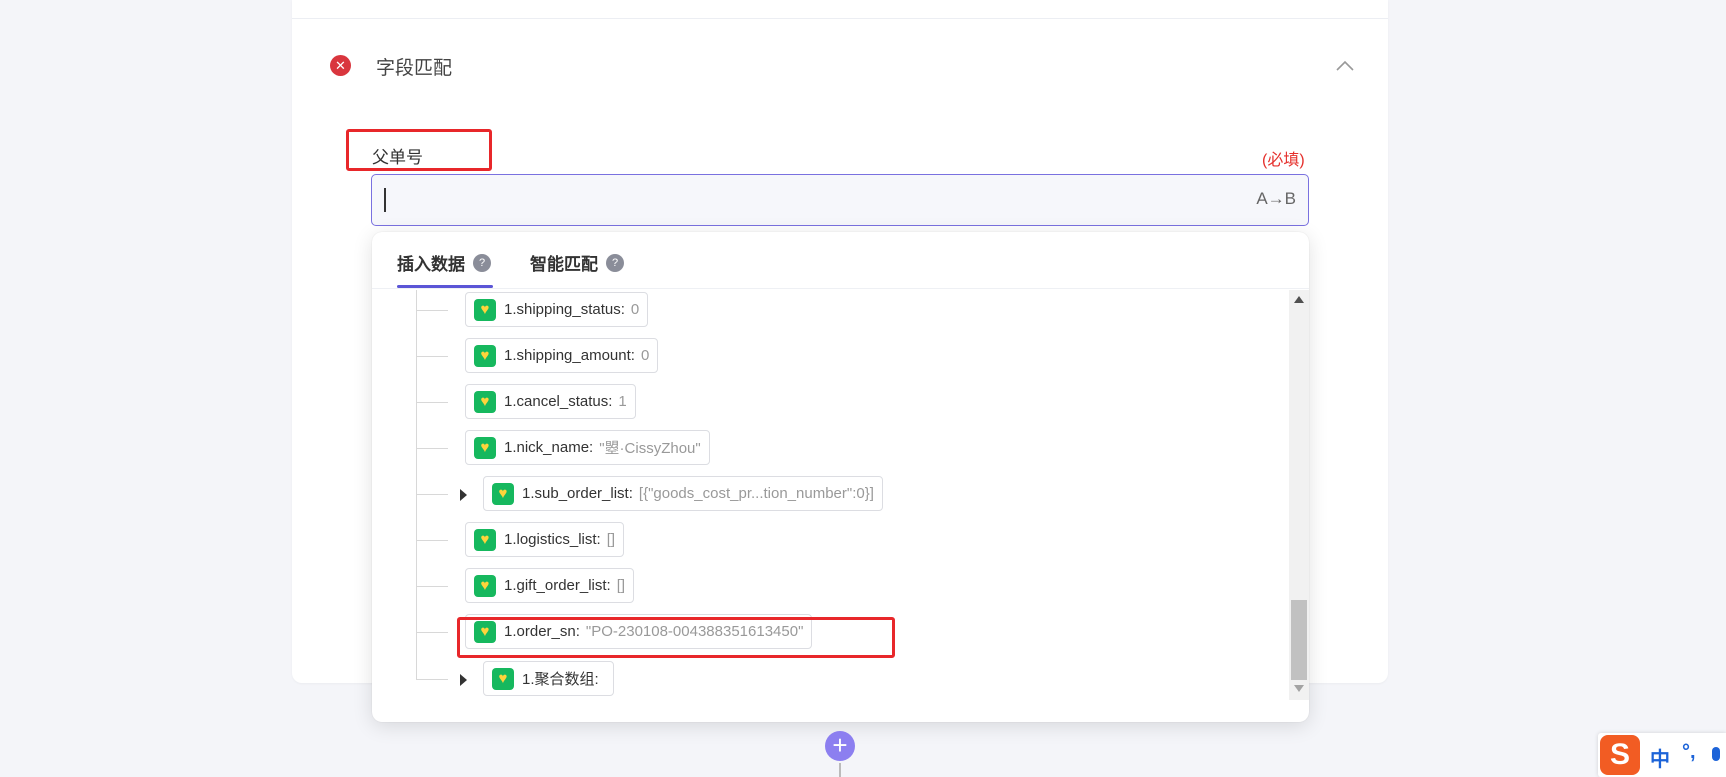  I want to click on add-step-button: +, so click(840, 746).